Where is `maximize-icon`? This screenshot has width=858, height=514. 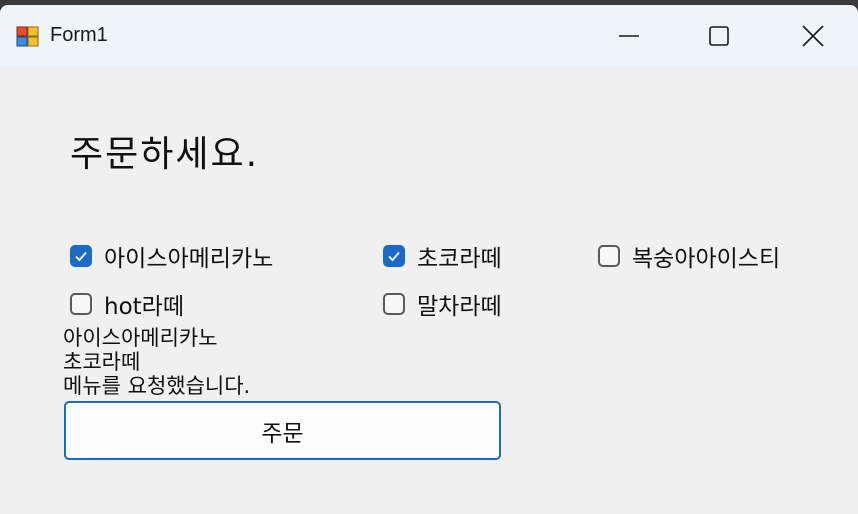
maximize-icon is located at coordinates (719, 35).